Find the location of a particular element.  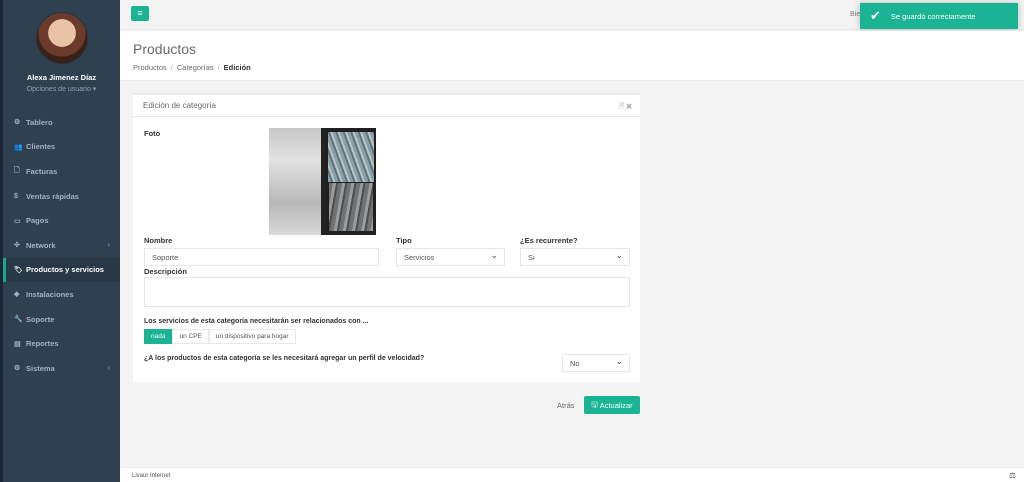

breadcrumb-categorias: Categorías is located at coordinates (195, 67).